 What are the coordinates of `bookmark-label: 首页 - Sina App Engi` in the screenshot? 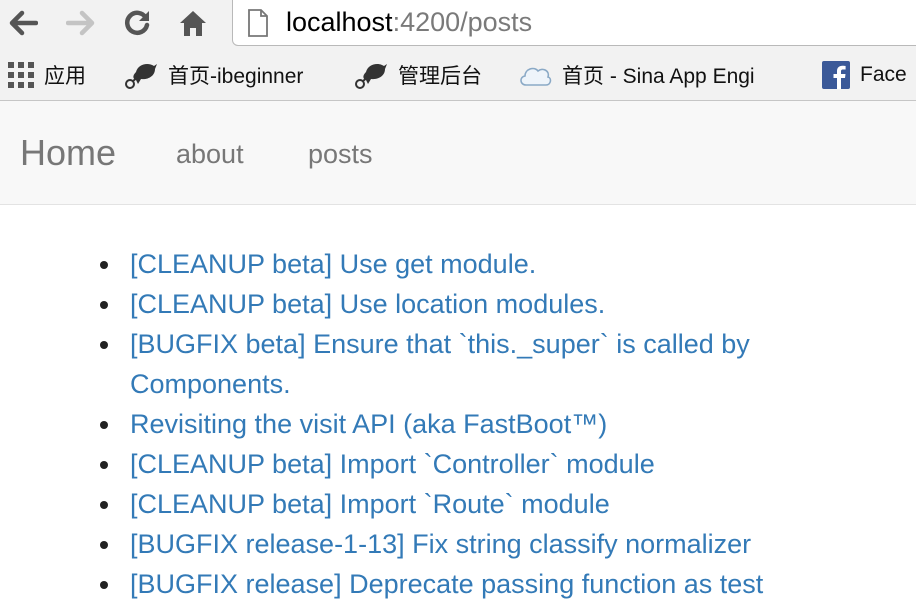 It's located at (658, 76).